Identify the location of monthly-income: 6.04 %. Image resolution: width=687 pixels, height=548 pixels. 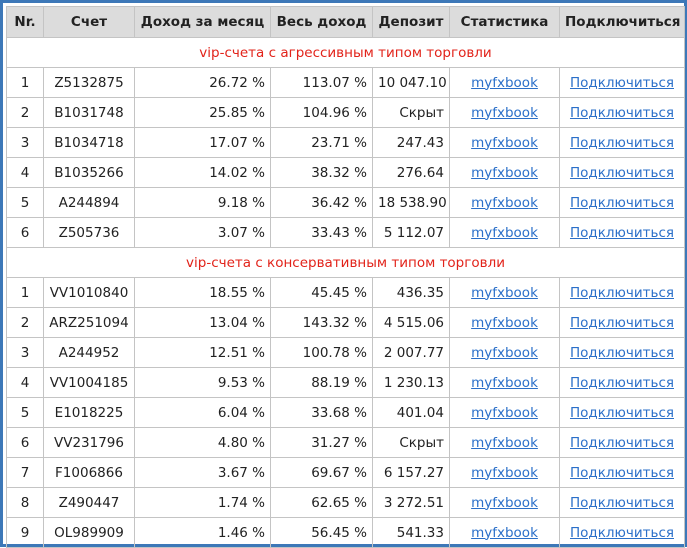
(202, 412).